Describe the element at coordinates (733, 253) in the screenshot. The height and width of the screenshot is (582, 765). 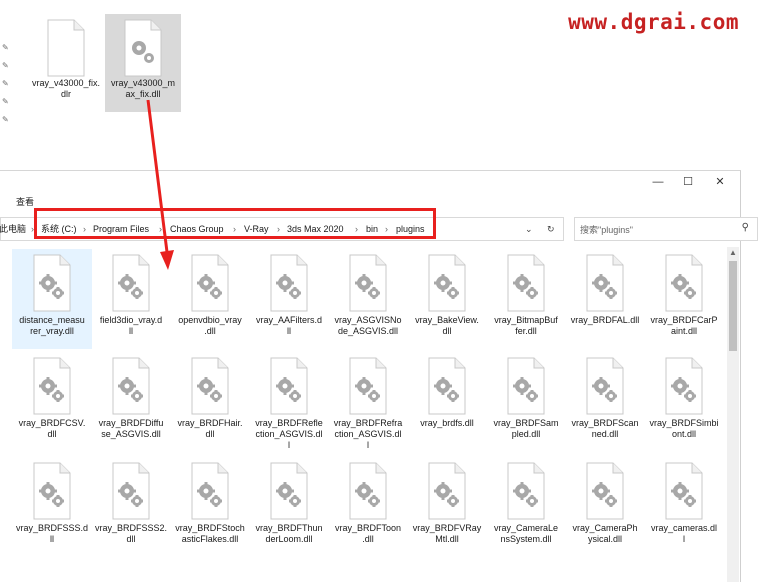
I see `scroll-up-icon: ▲` at that location.